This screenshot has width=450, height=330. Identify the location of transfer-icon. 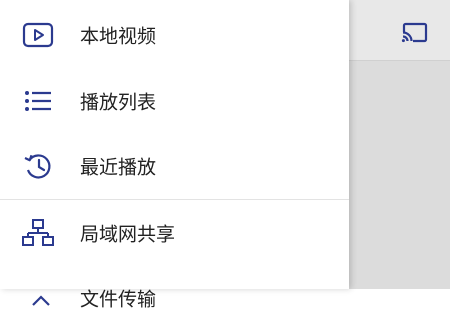
(38, 298).